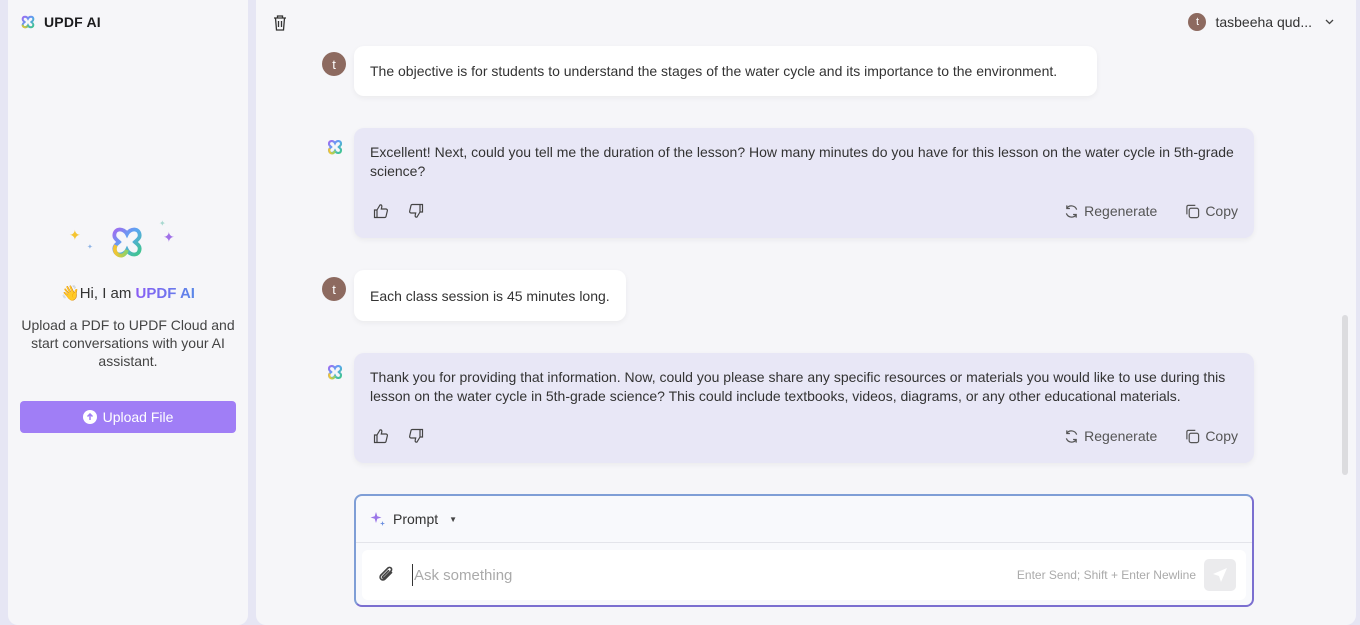 This screenshot has height=625, width=1360. What do you see at coordinates (138, 417) in the screenshot?
I see `upload-file-label: Upload File` at bounding box center [138, 417].